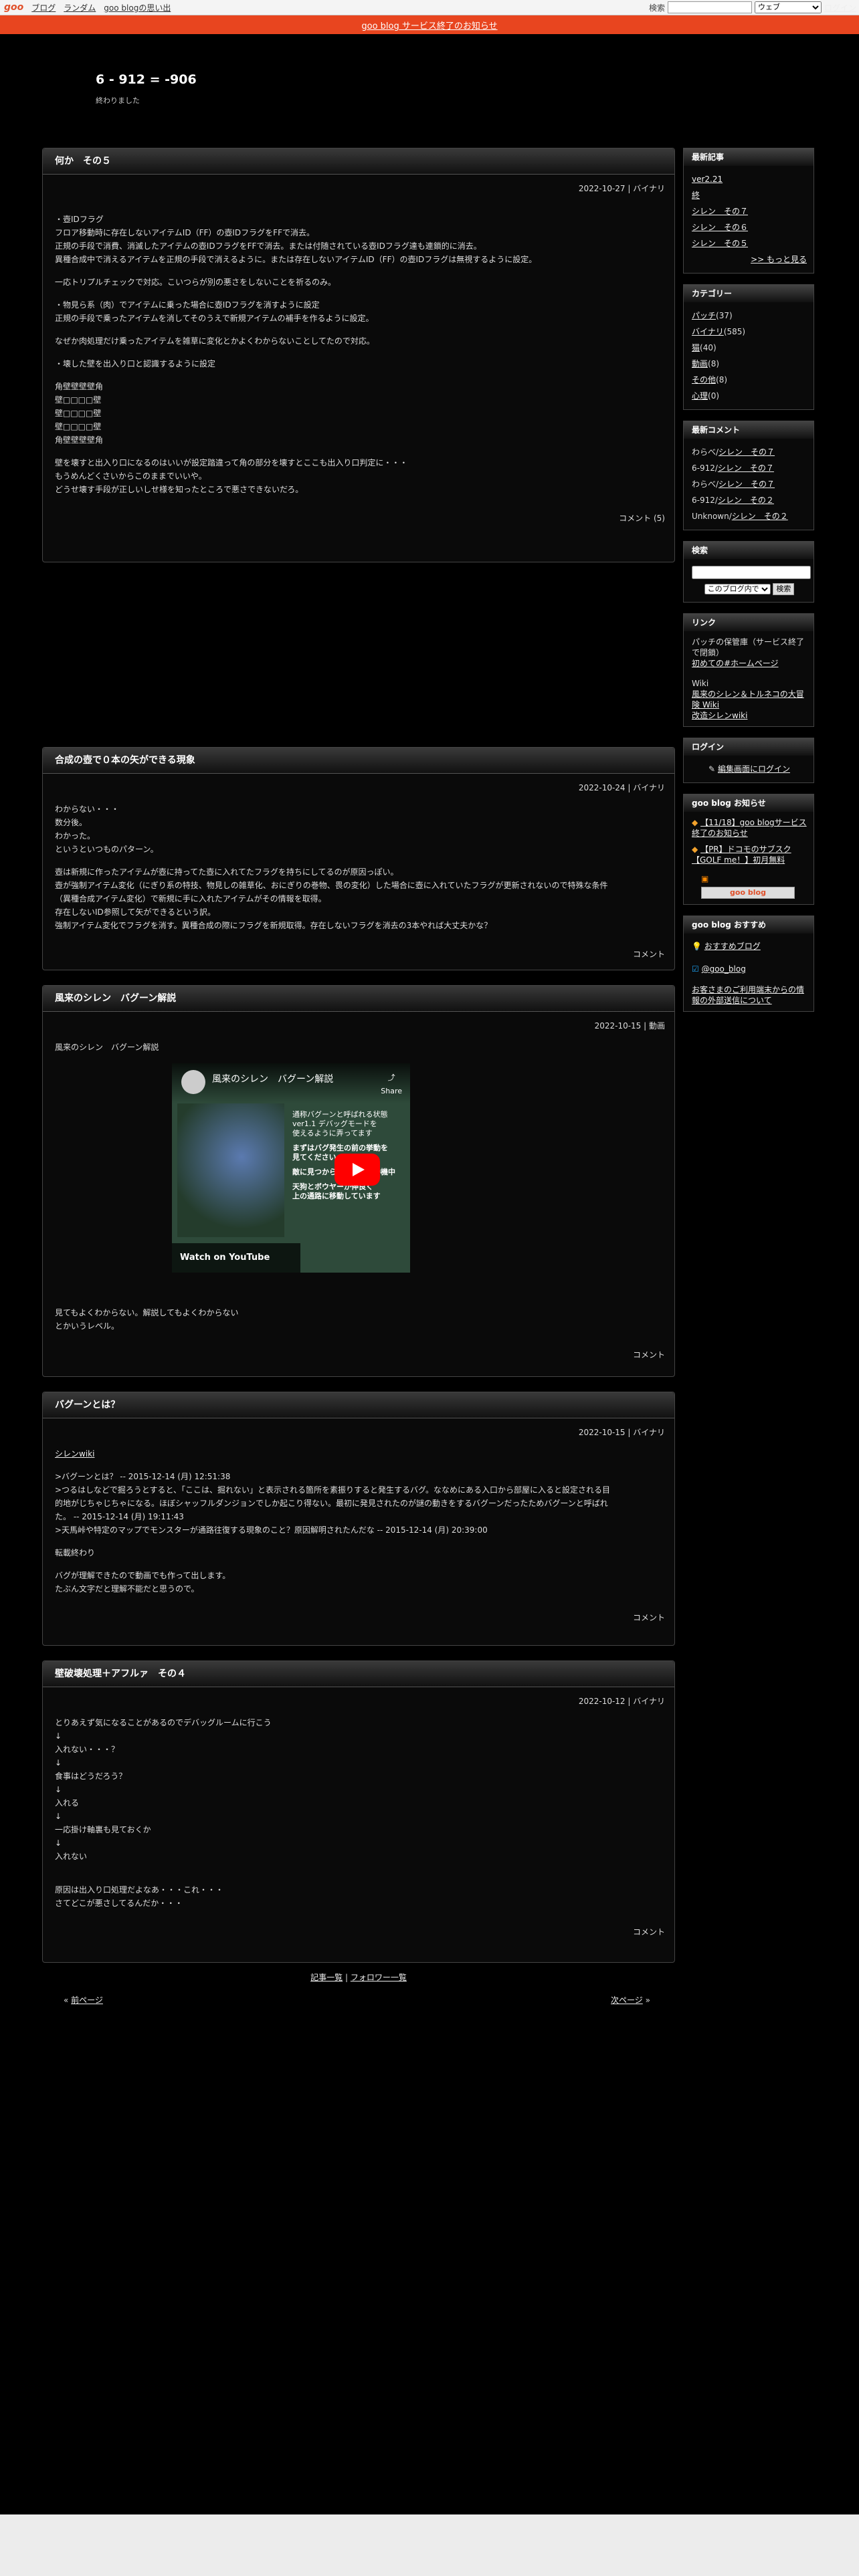  Describe the element at coordinates (735, 663) in the screenshot. I see `link-item: 初めての#ホームページ` at that location.